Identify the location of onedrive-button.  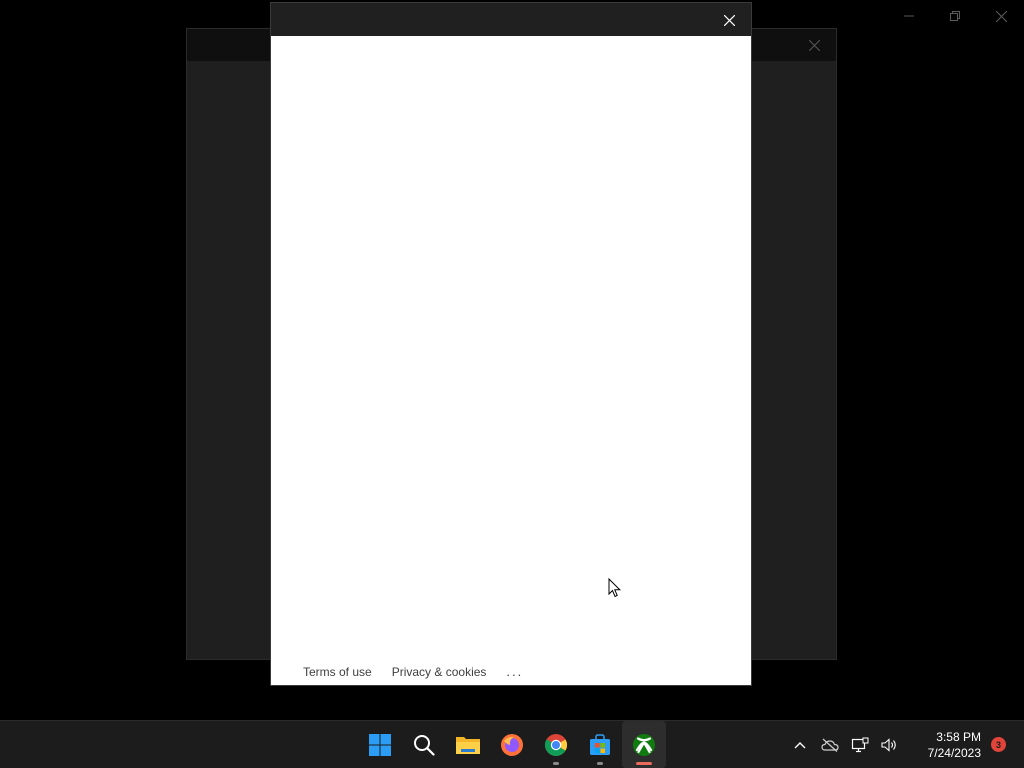
(830, 744).